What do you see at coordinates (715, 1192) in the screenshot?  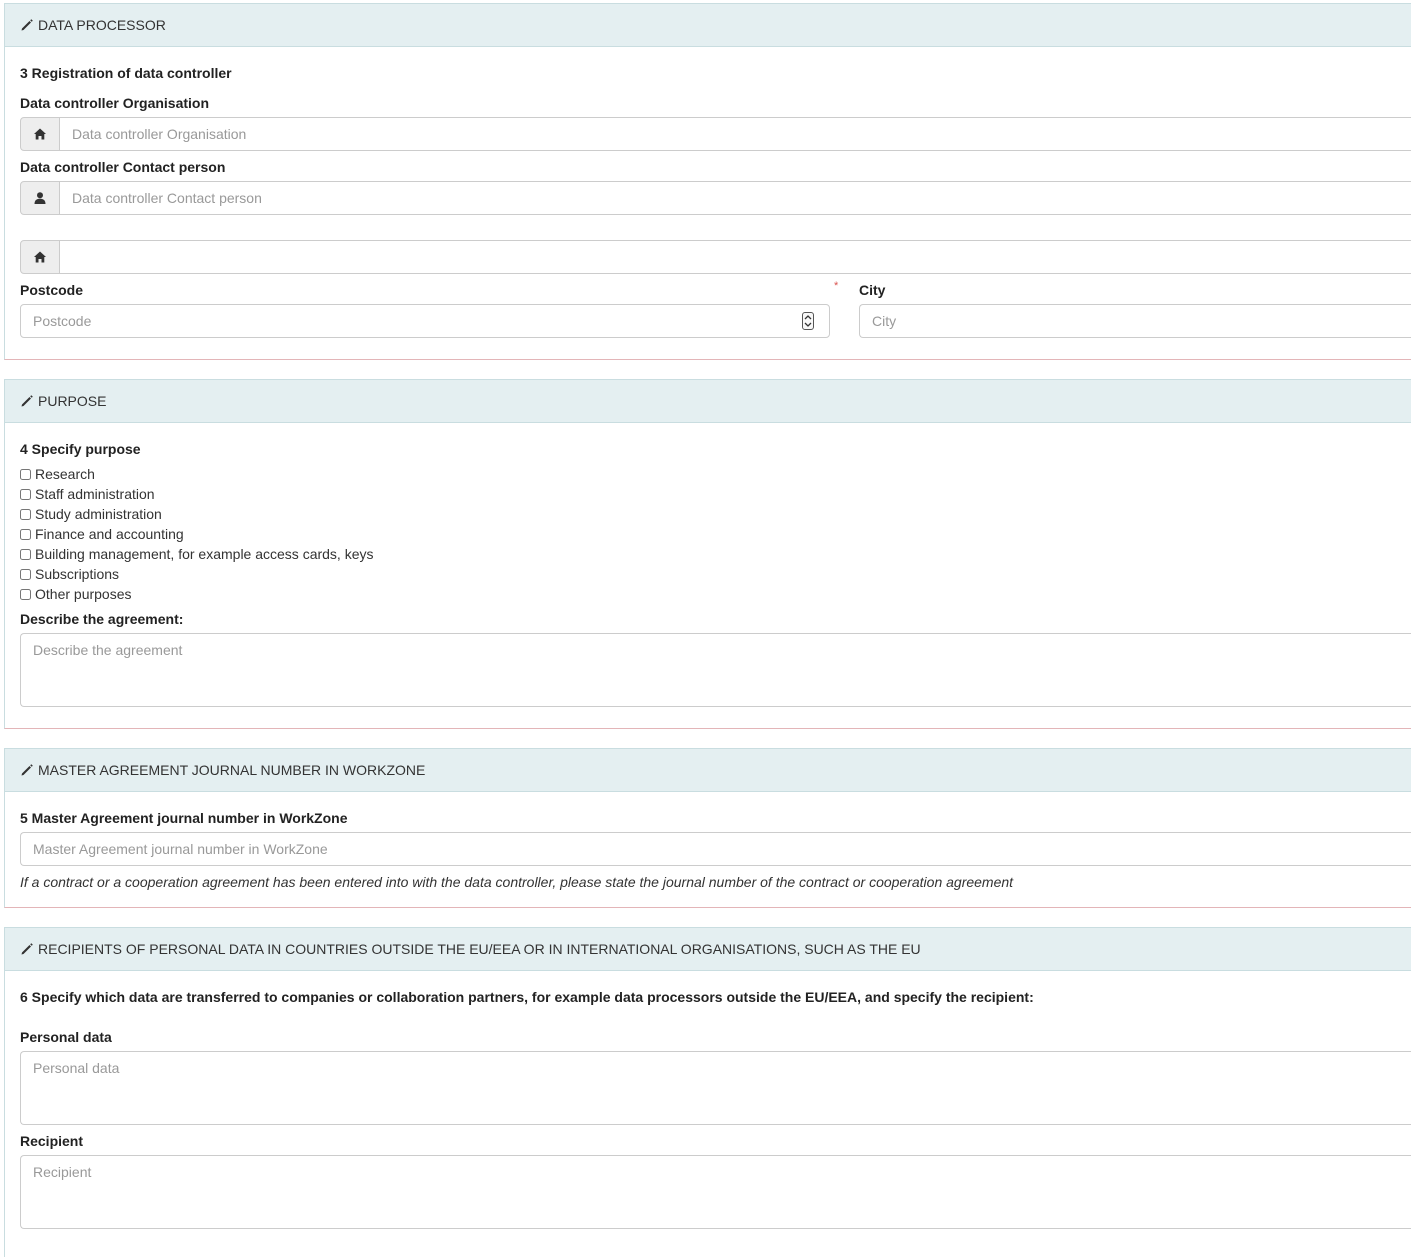 I see `recipient-textarea` at bounding box center [715, 1192].